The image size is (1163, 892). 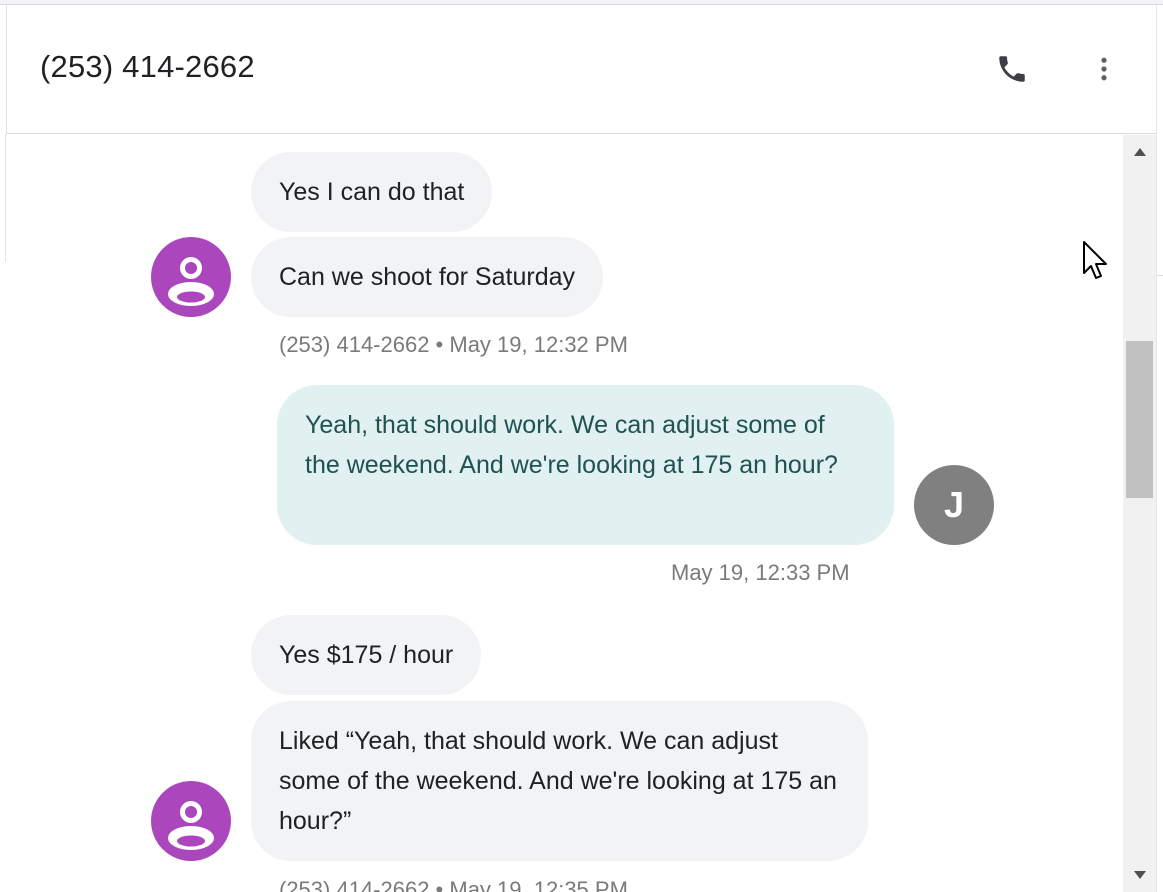 I want to click on scroll-up-arrow-icon, so click(x=1139, y=152).